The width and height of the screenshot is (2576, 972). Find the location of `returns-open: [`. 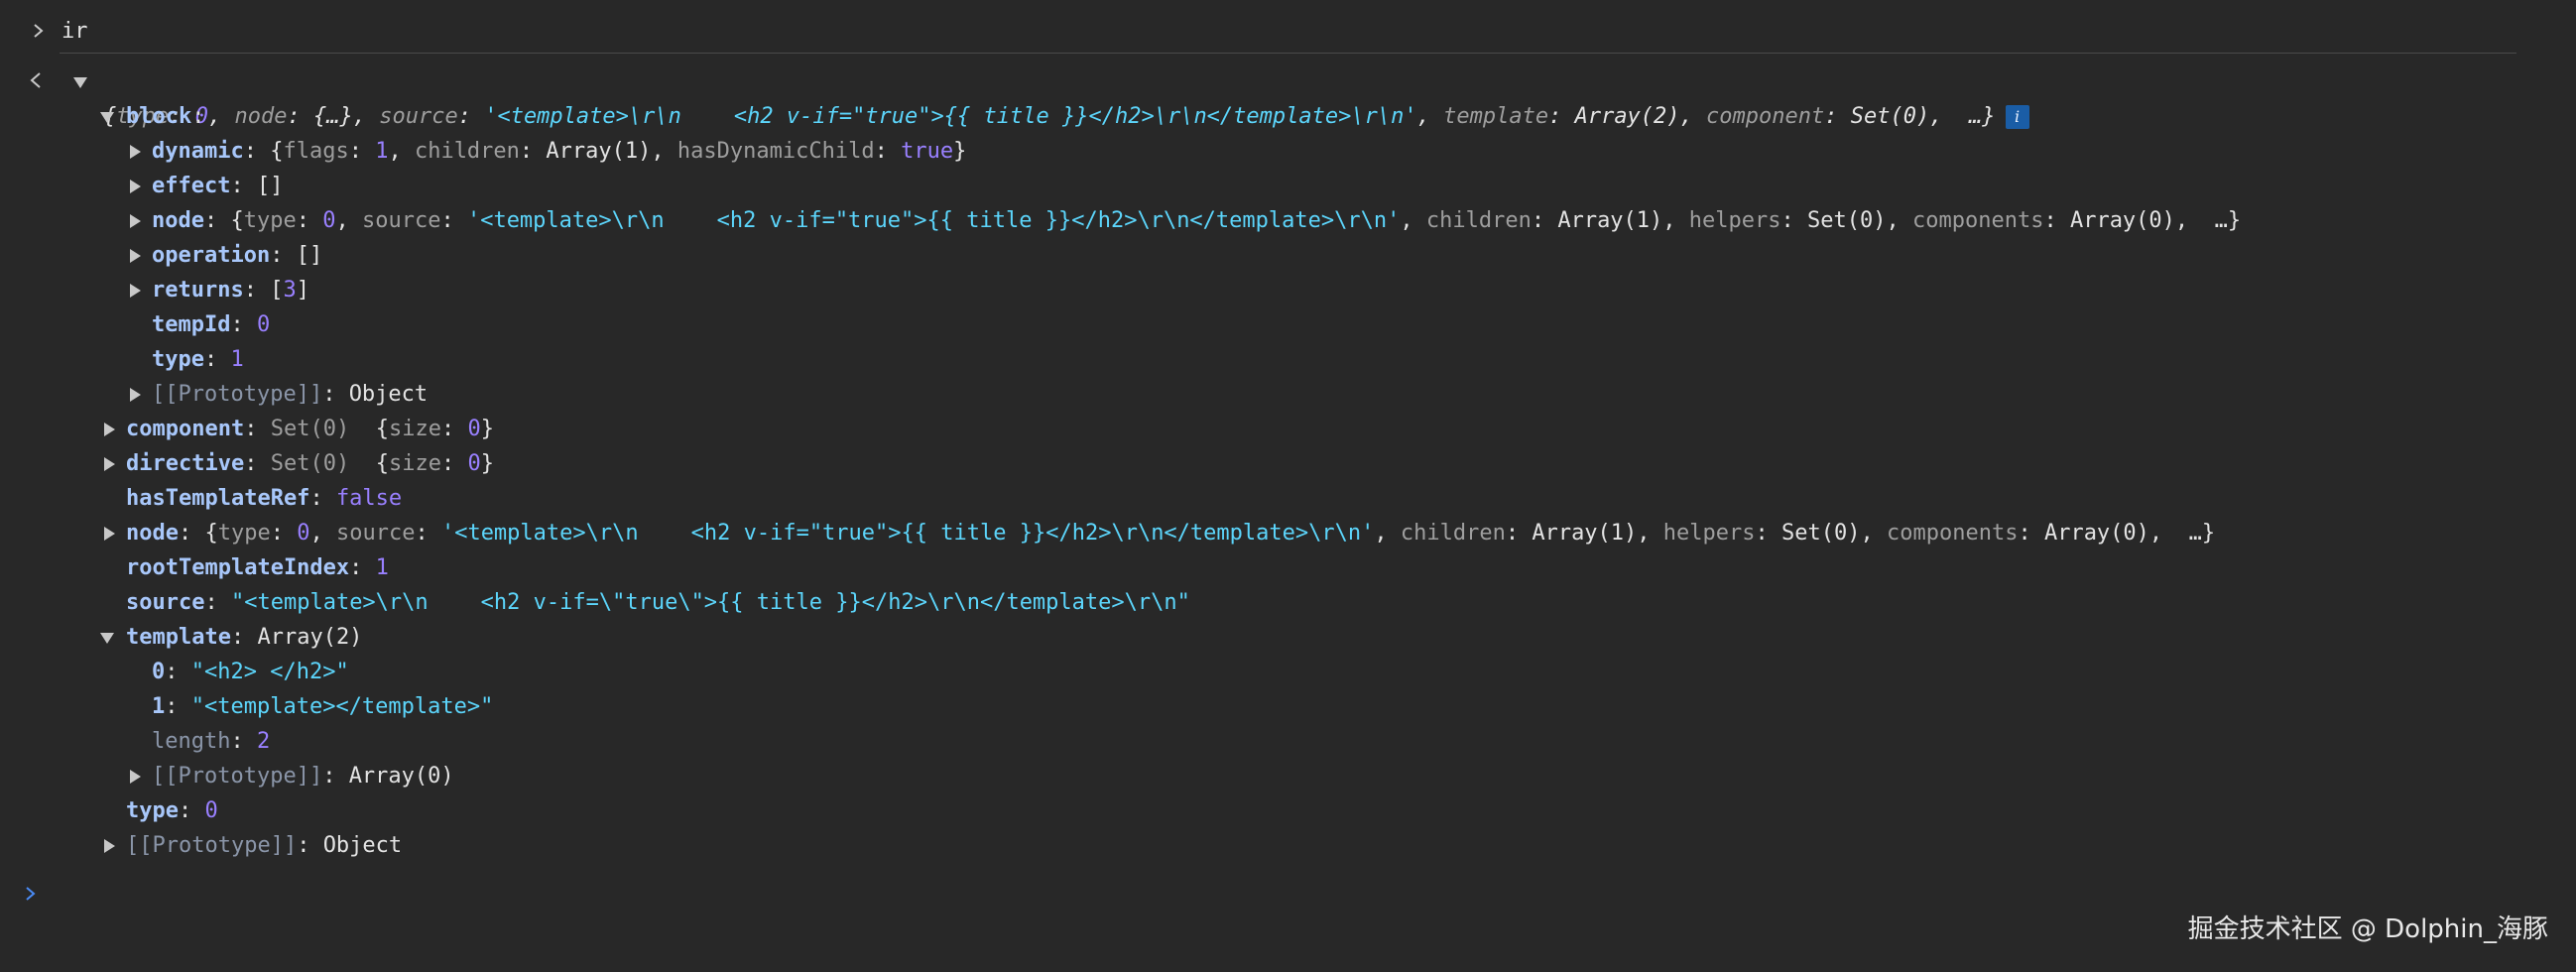

returns-open: [ is located at coordinates (277, 290).